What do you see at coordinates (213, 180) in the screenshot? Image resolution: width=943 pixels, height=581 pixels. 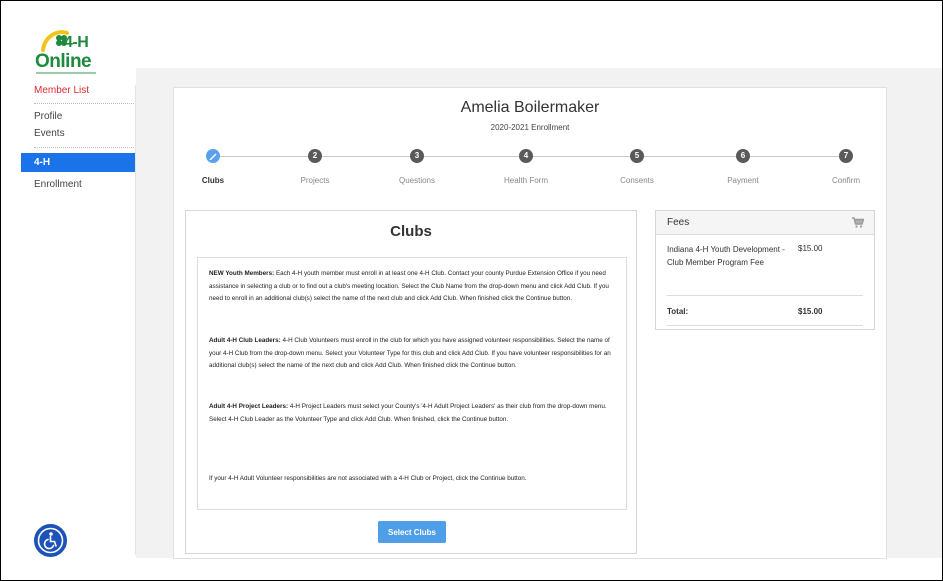 I see `step-label-clubs: Clubs` at bounding box center [213, 180].